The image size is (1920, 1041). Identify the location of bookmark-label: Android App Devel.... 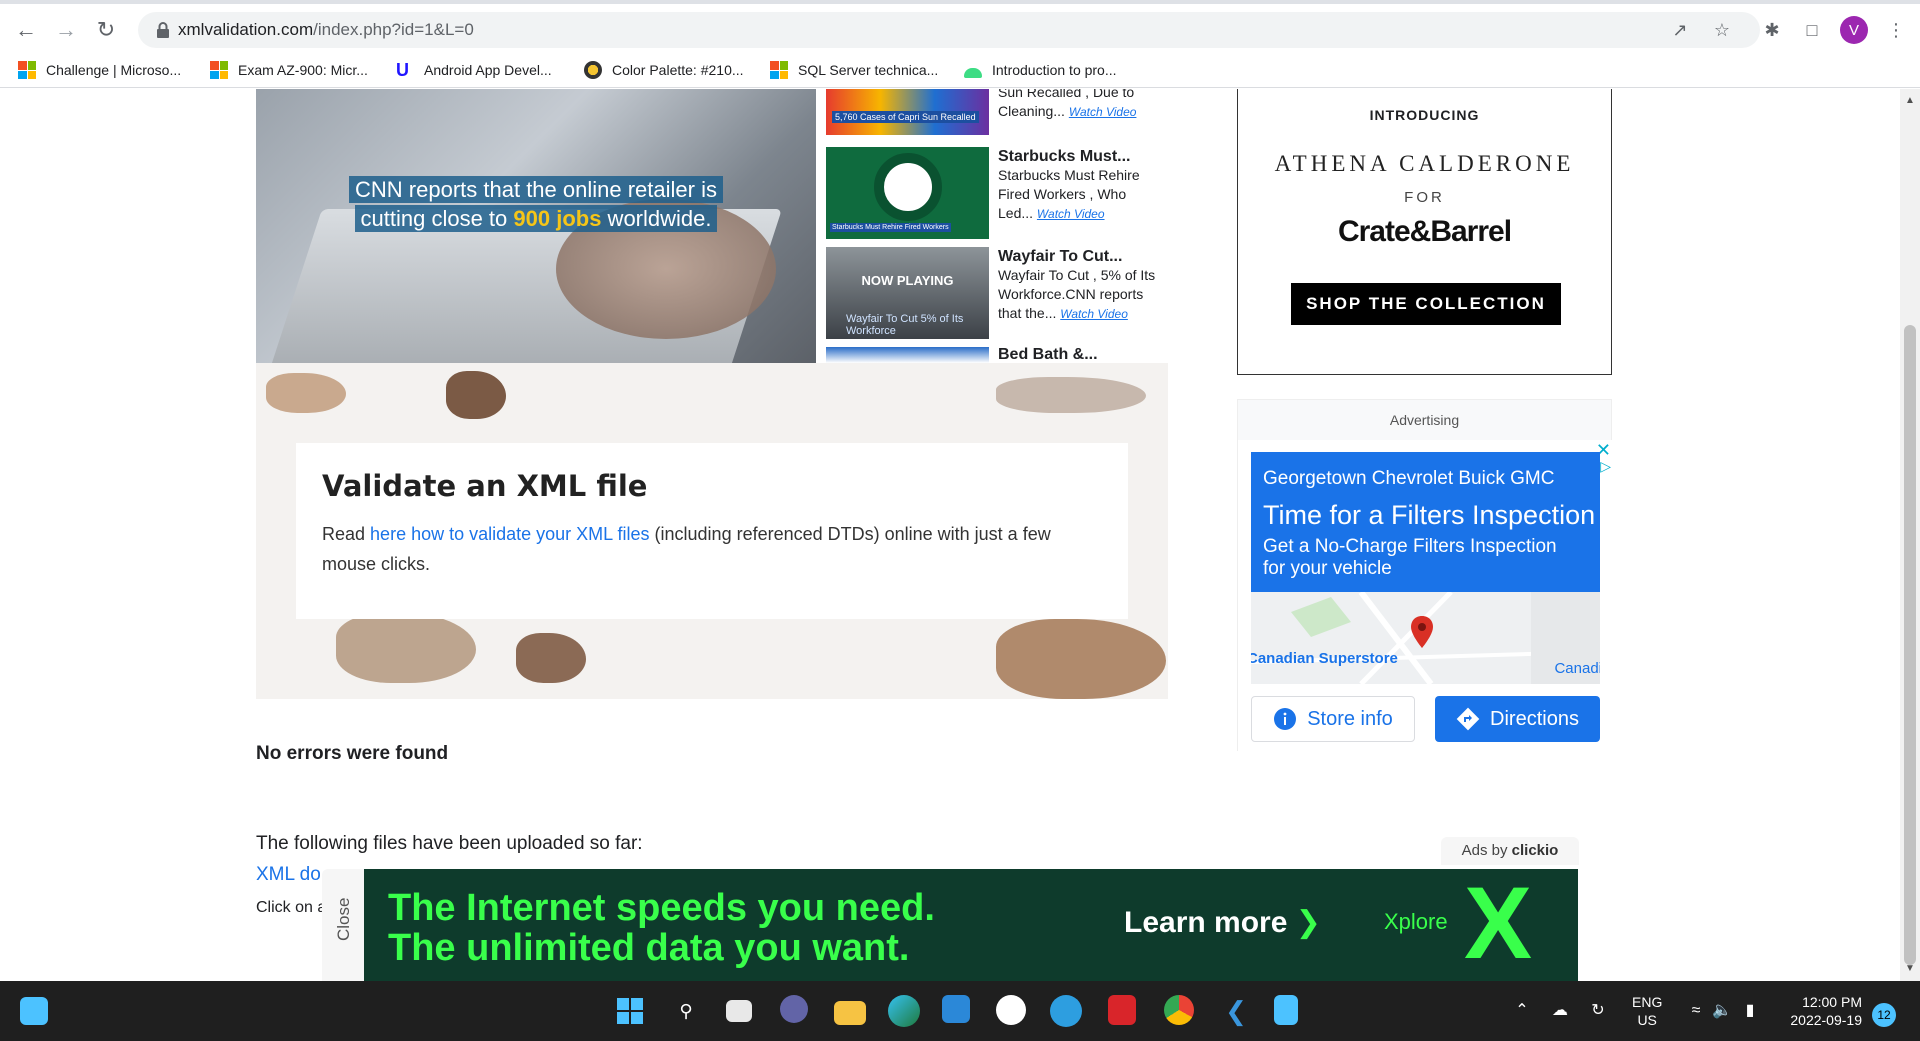
(488, 70).